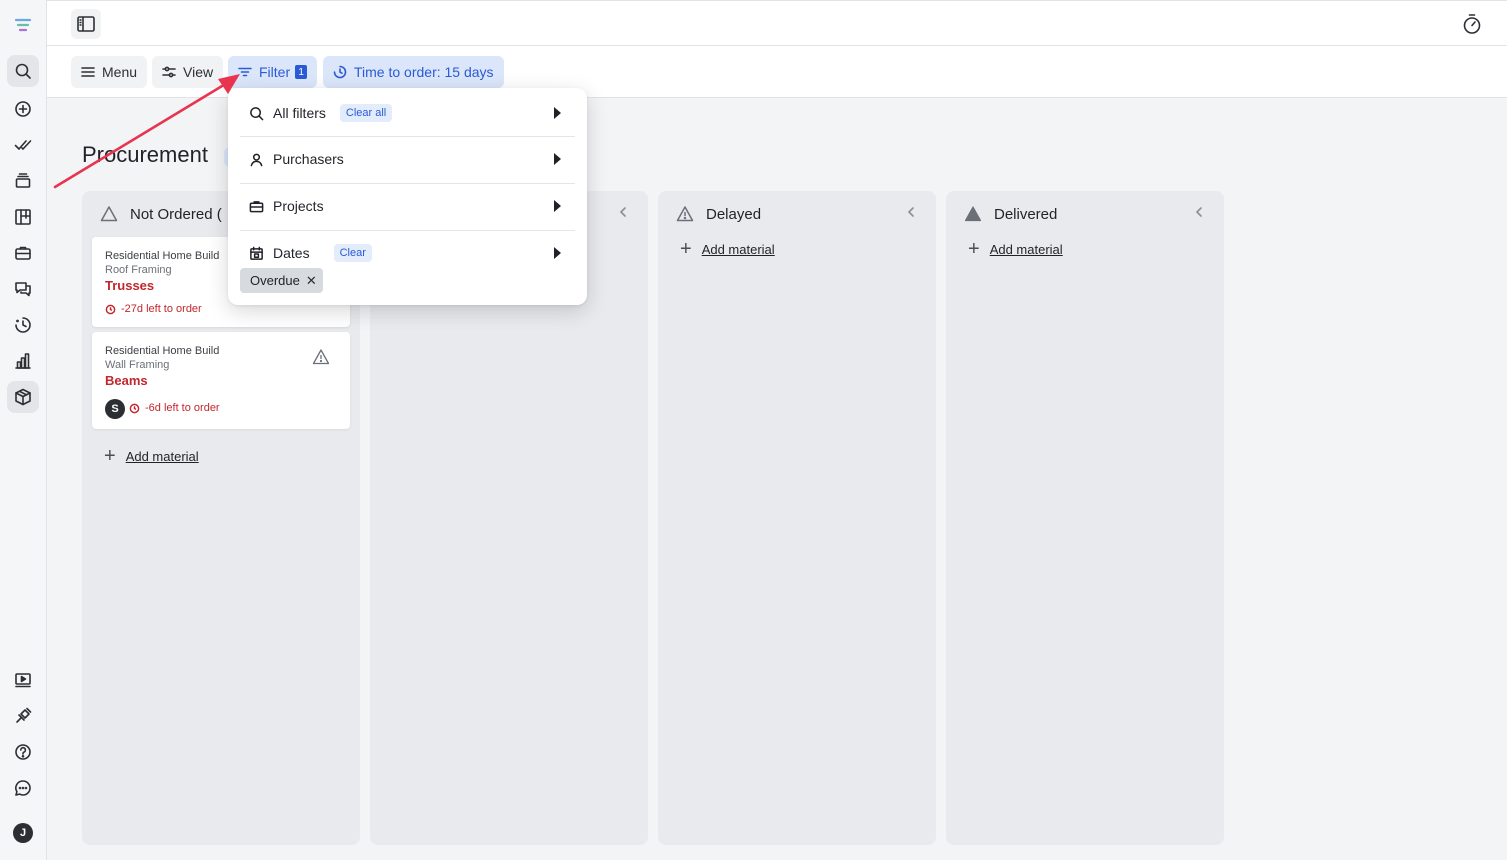 The image size is (1507, 860). Describe the element at coordinates (120, 72) in the screenshot. I see `menu-label: Menu` at that location.